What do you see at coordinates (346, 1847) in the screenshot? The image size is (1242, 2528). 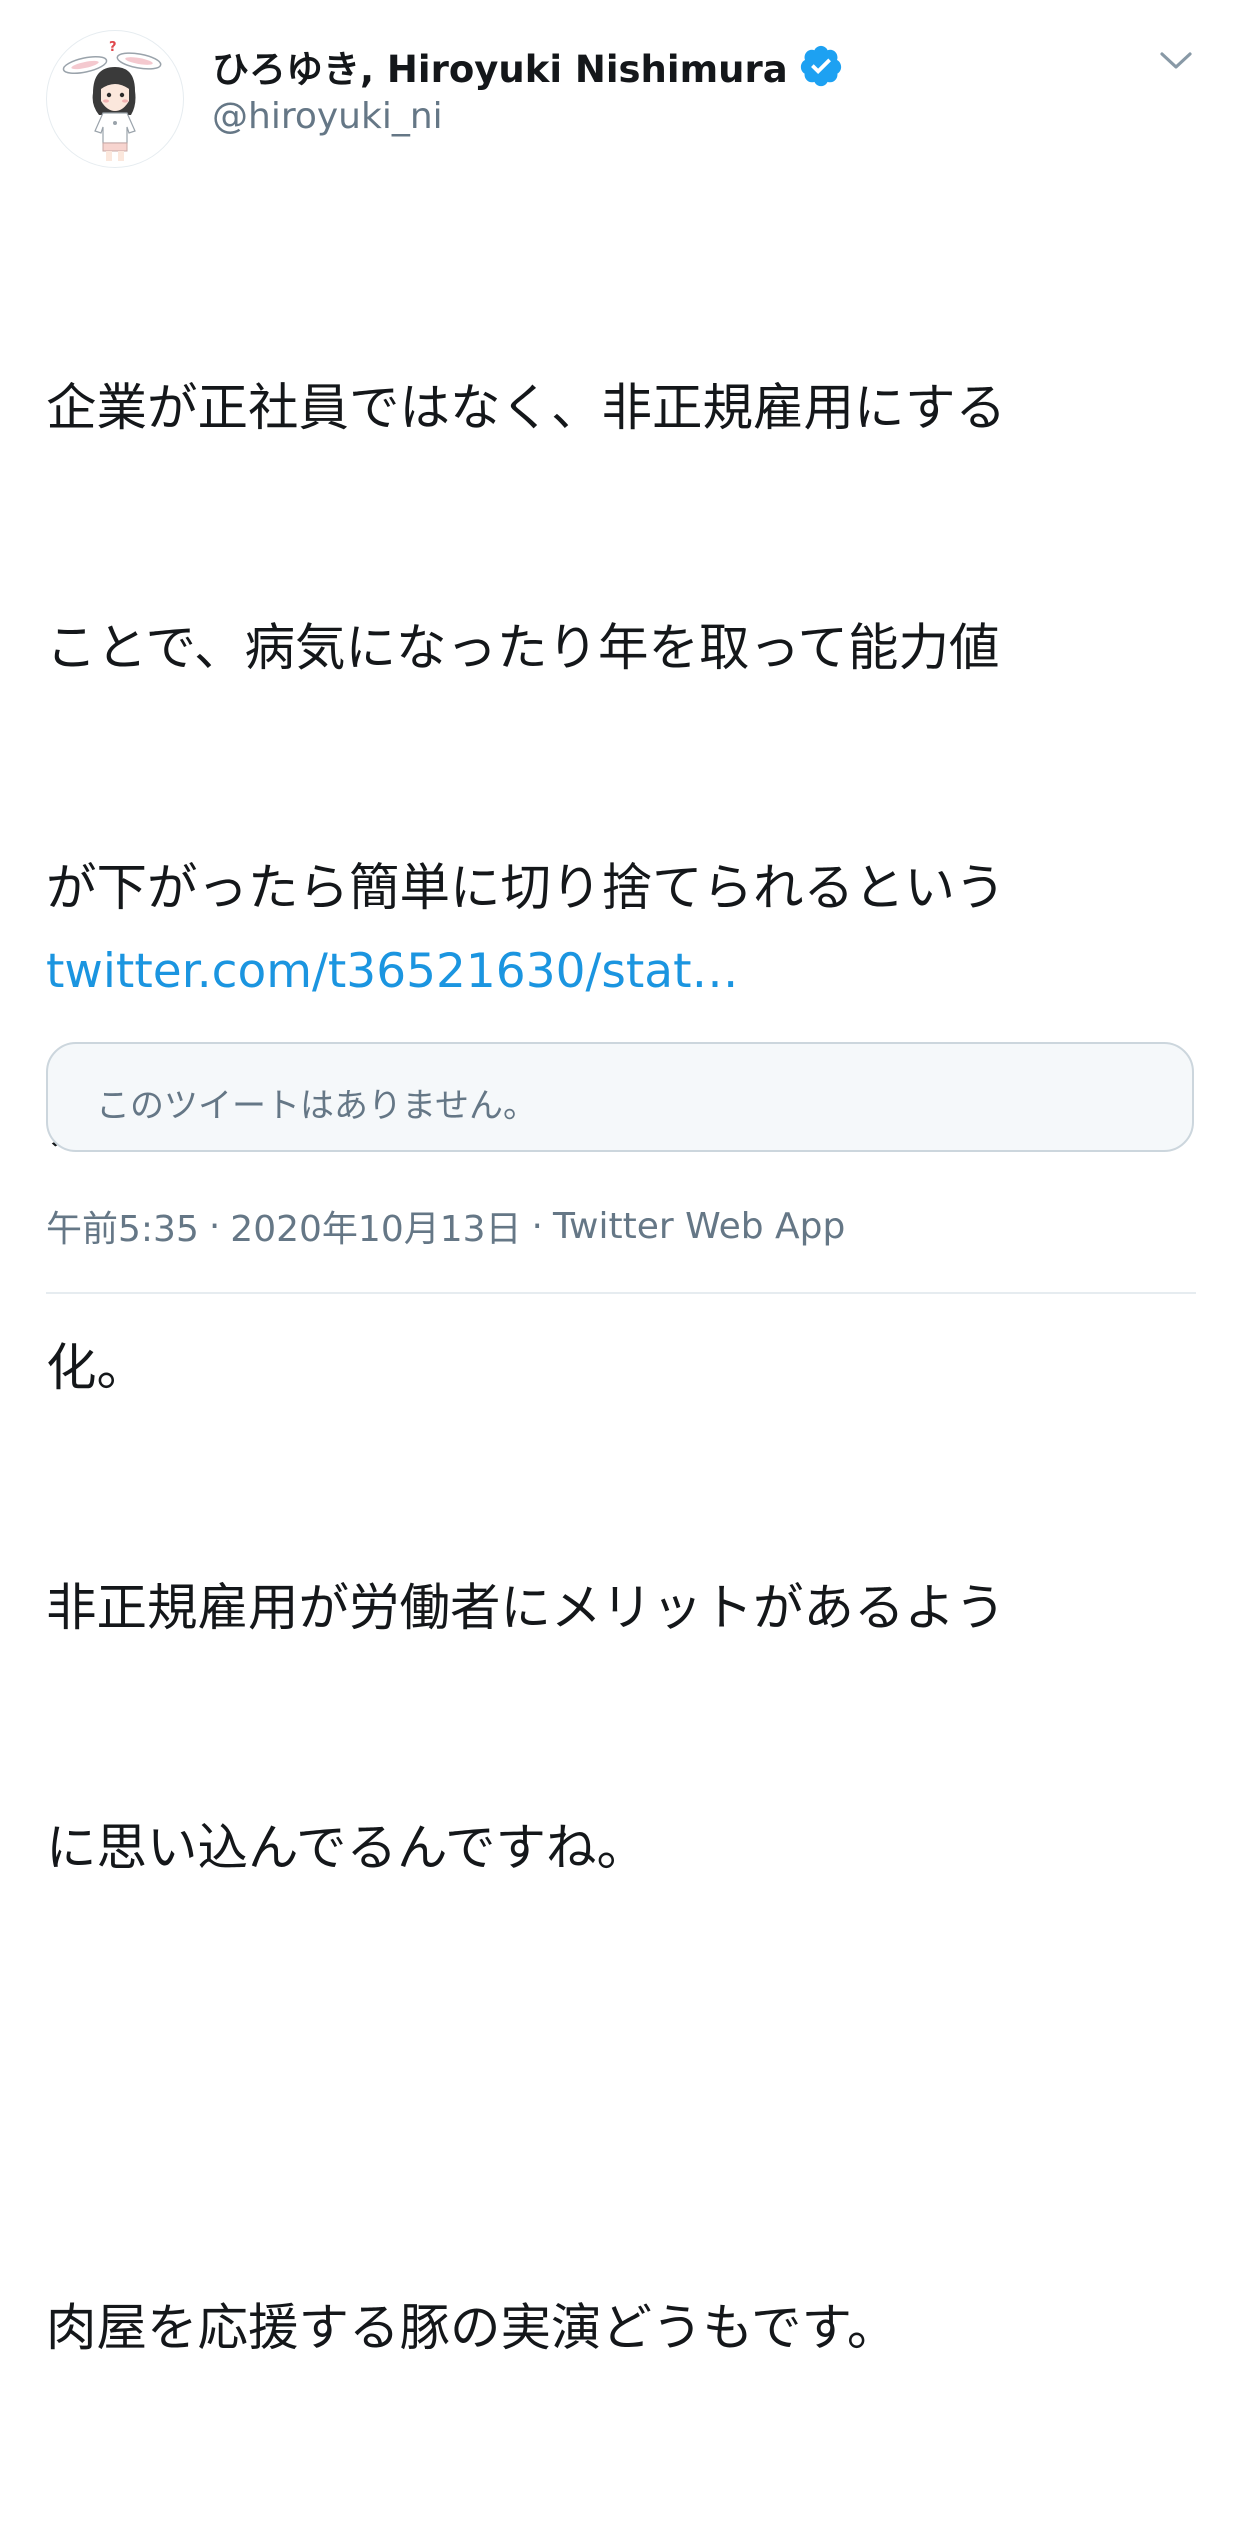 I see `tweet-text-line: に思い込んでるんですね。` at bounding box center [346, 1847].